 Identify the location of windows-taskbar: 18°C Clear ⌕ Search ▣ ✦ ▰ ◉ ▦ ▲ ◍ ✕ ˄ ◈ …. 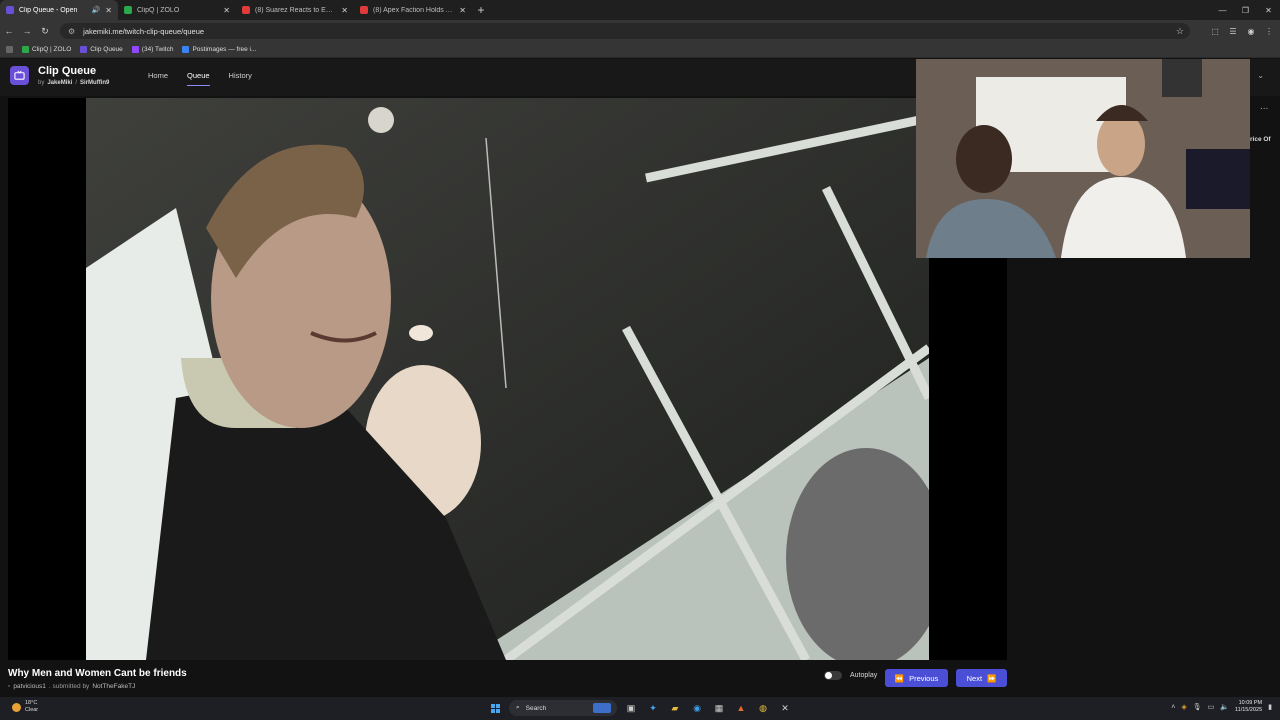
(640, 708).